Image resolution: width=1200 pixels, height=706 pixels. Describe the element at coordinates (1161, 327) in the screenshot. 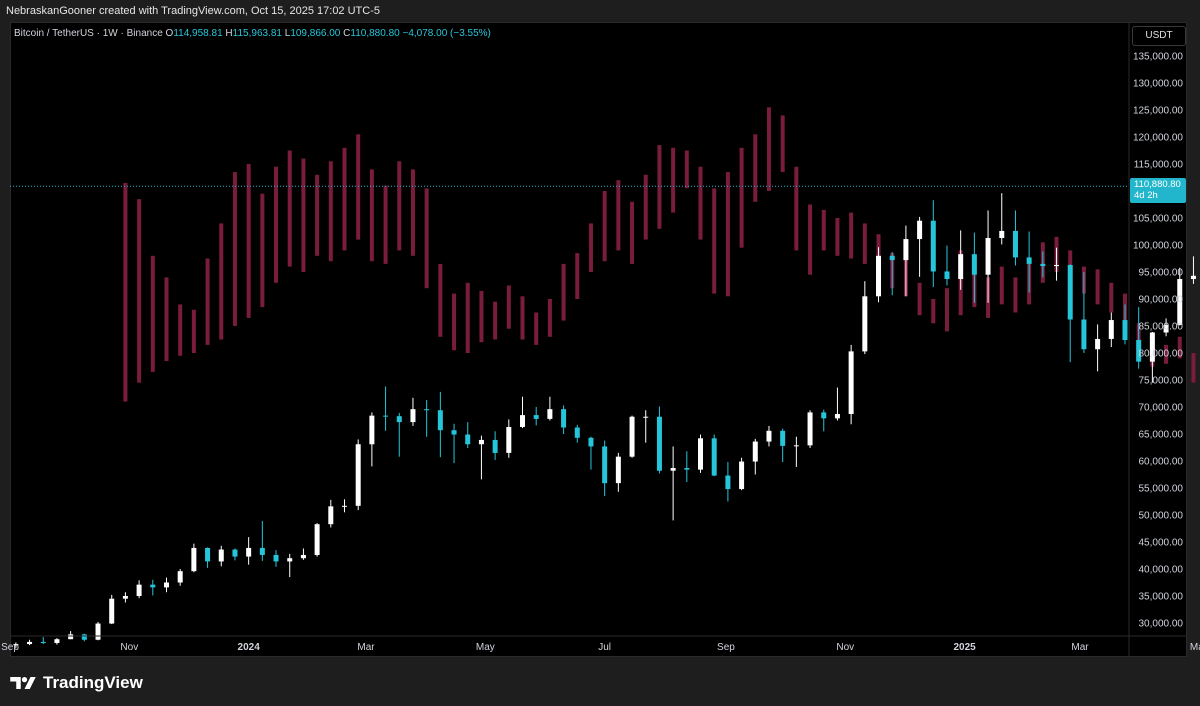

I see `price-tick-label: 85,000.00` at that location.